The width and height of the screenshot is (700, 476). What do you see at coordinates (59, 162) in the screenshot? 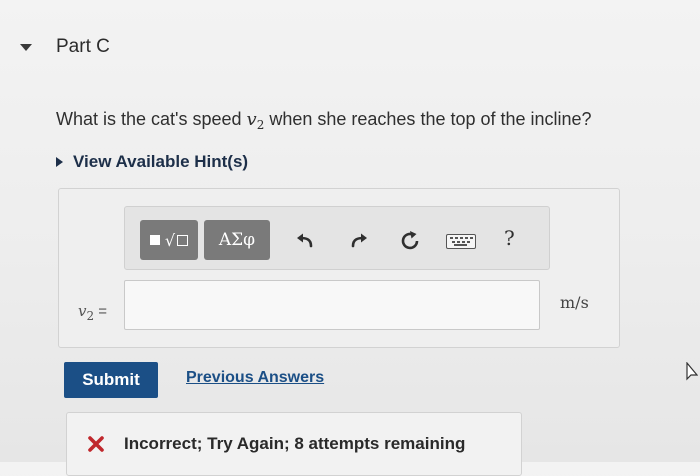
I see `expand-caret-icon` at bounding box center [59, 162].